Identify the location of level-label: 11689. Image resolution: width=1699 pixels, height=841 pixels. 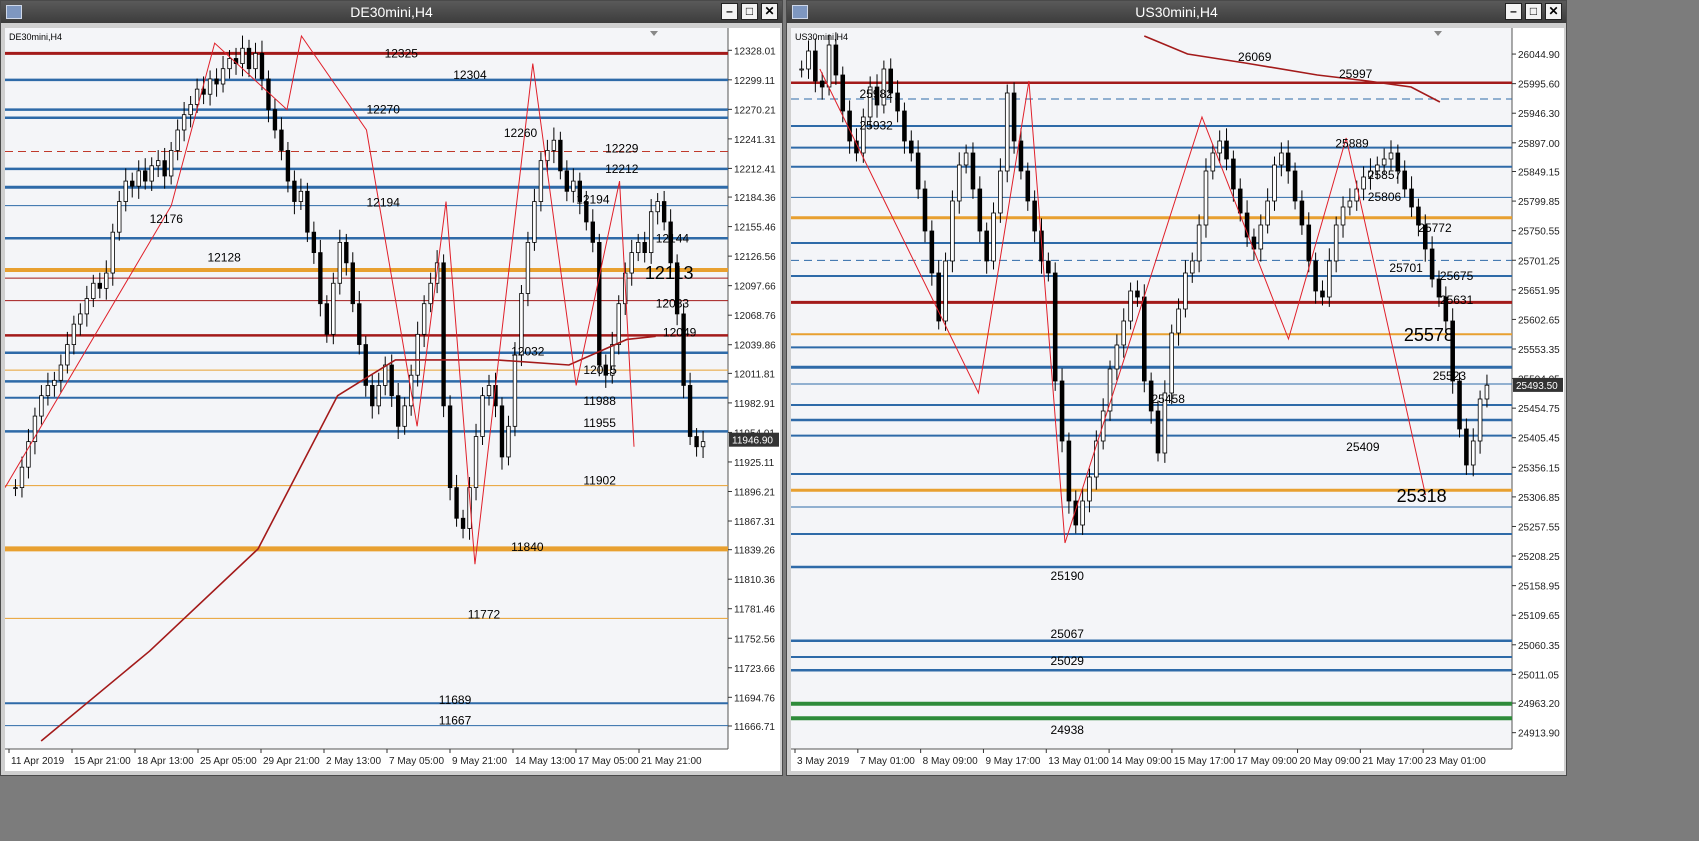
(455, 700).